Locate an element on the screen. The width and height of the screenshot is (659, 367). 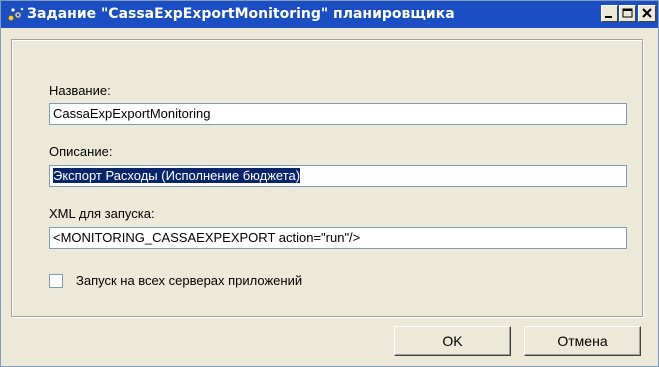
cancel-label: Отмена is located at coordinates (582, 341).